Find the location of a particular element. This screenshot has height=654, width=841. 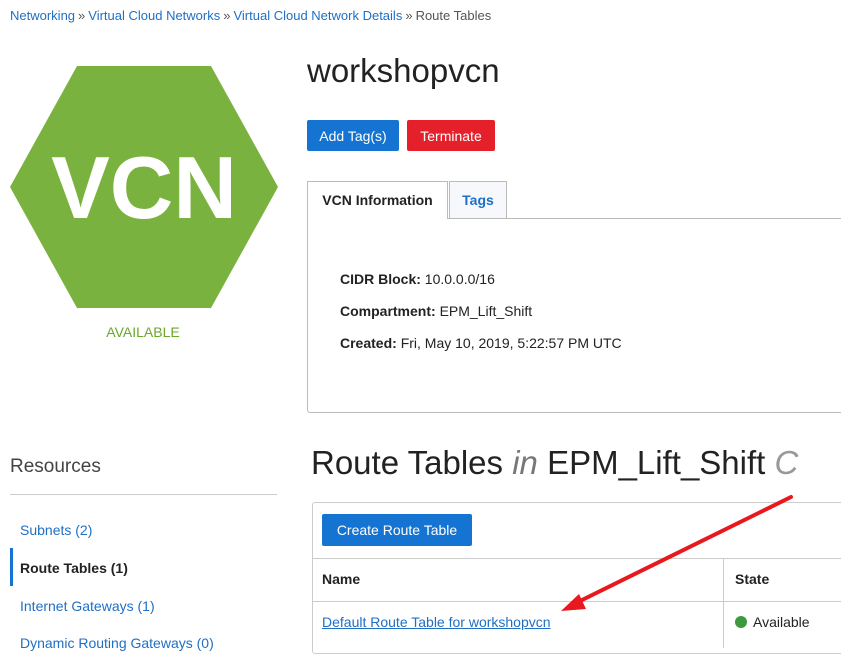

breadcrumb-current: Route Tables is located at coordinates (453, 15).